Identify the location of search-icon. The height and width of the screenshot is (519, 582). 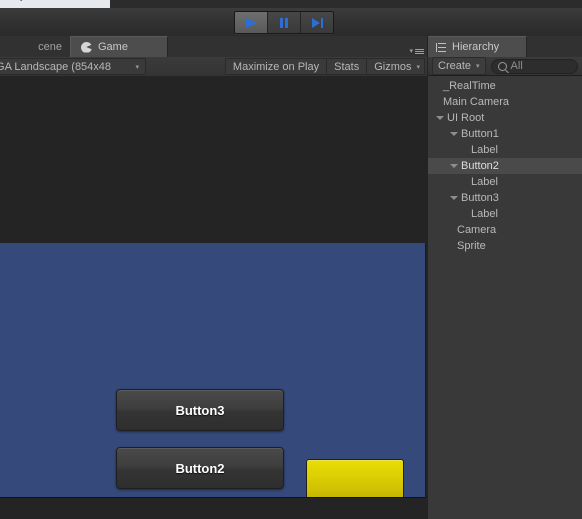
(502, 66).